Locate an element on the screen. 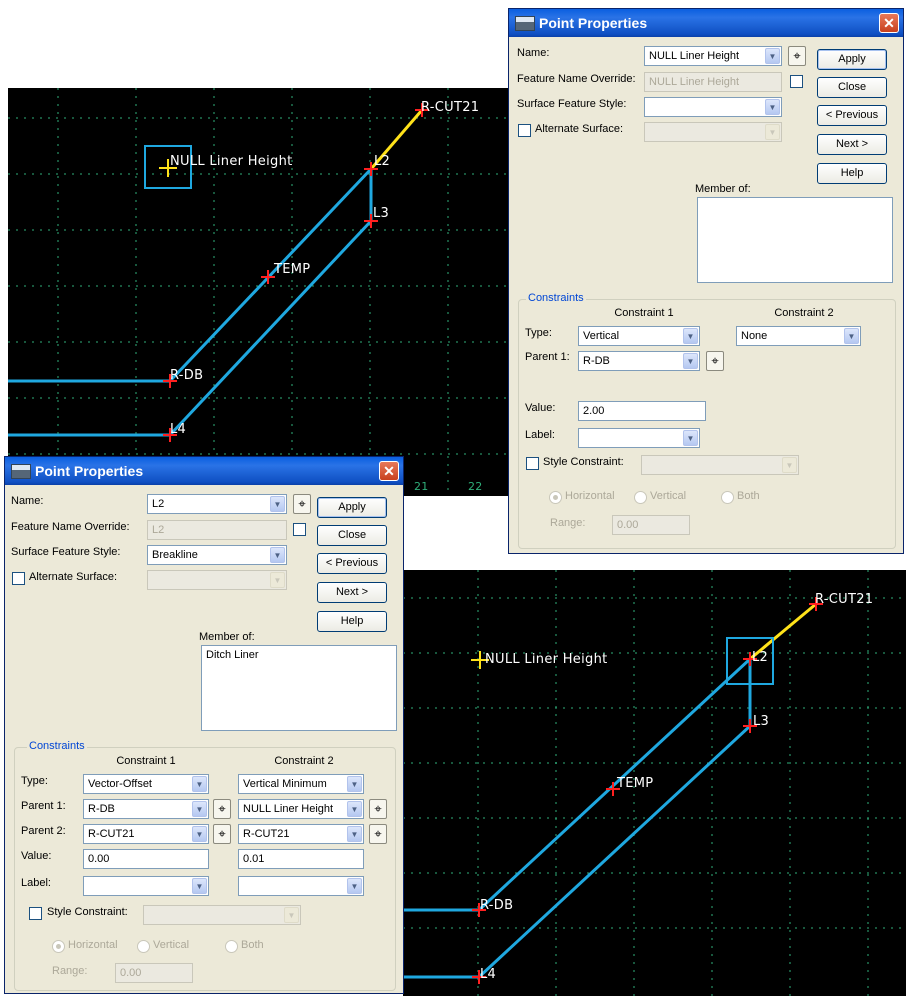 This screenshot has height=996, width=906. name-dropdown: NULL Liner Height ▼ is located at coordinates (713, 56).